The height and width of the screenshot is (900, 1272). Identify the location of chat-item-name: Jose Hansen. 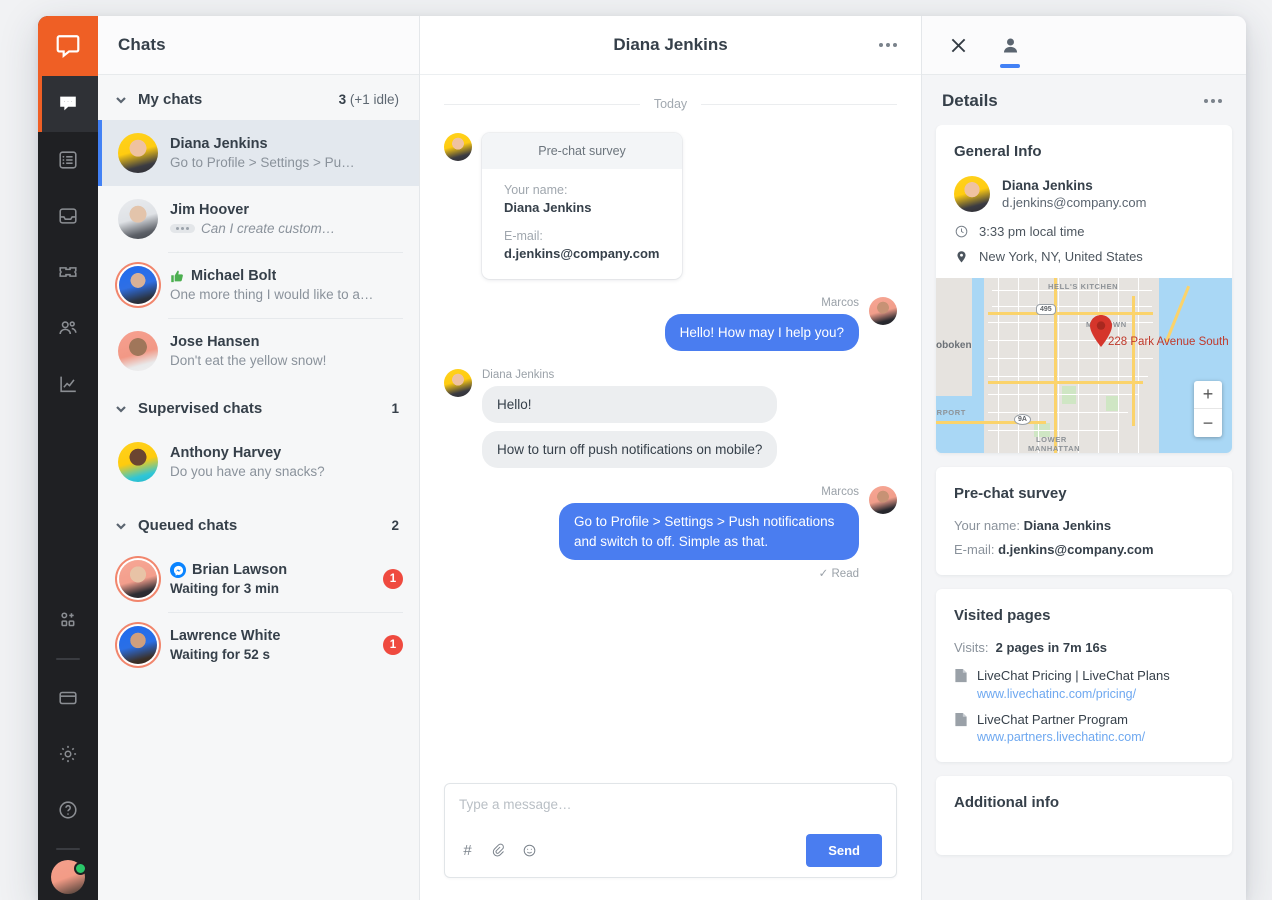
(215, 342).